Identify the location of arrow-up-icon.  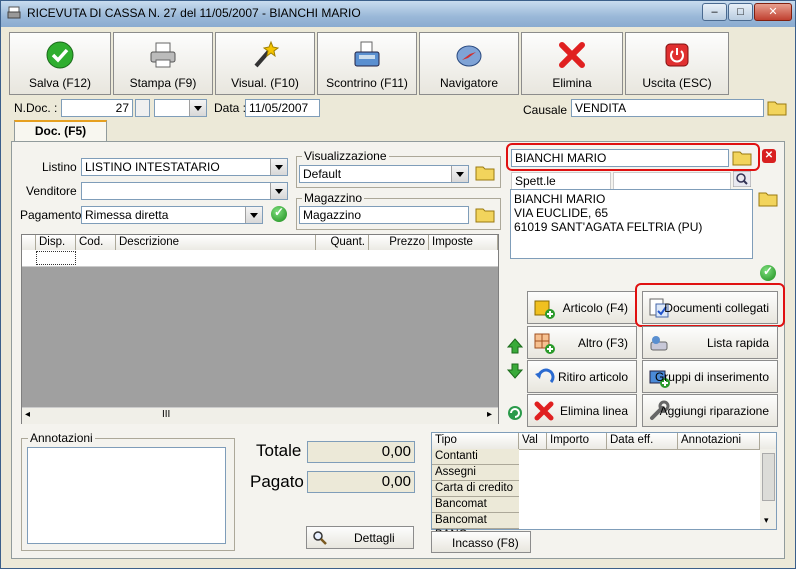
(515, 346).